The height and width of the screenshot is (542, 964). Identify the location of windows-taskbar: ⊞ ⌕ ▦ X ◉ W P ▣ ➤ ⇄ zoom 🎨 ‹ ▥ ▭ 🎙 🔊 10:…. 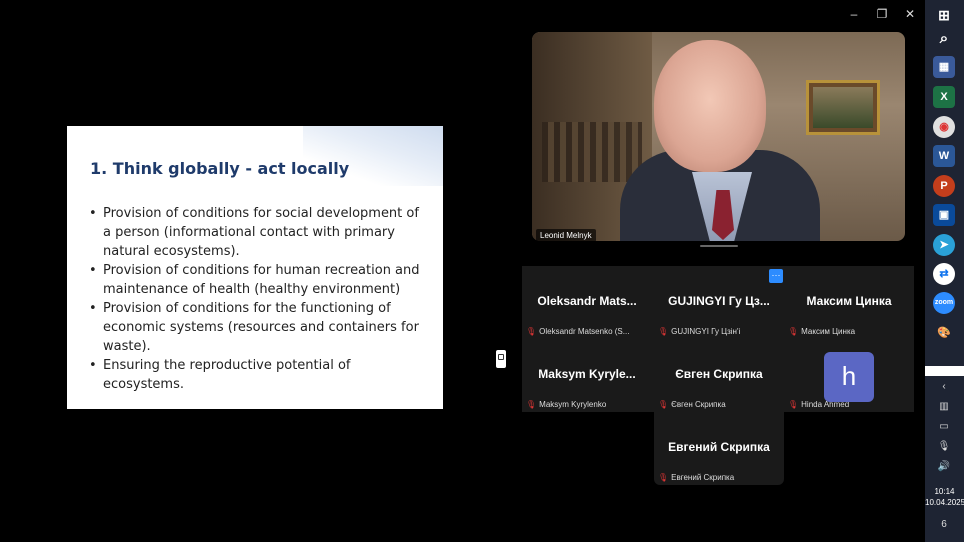
(944, 271).